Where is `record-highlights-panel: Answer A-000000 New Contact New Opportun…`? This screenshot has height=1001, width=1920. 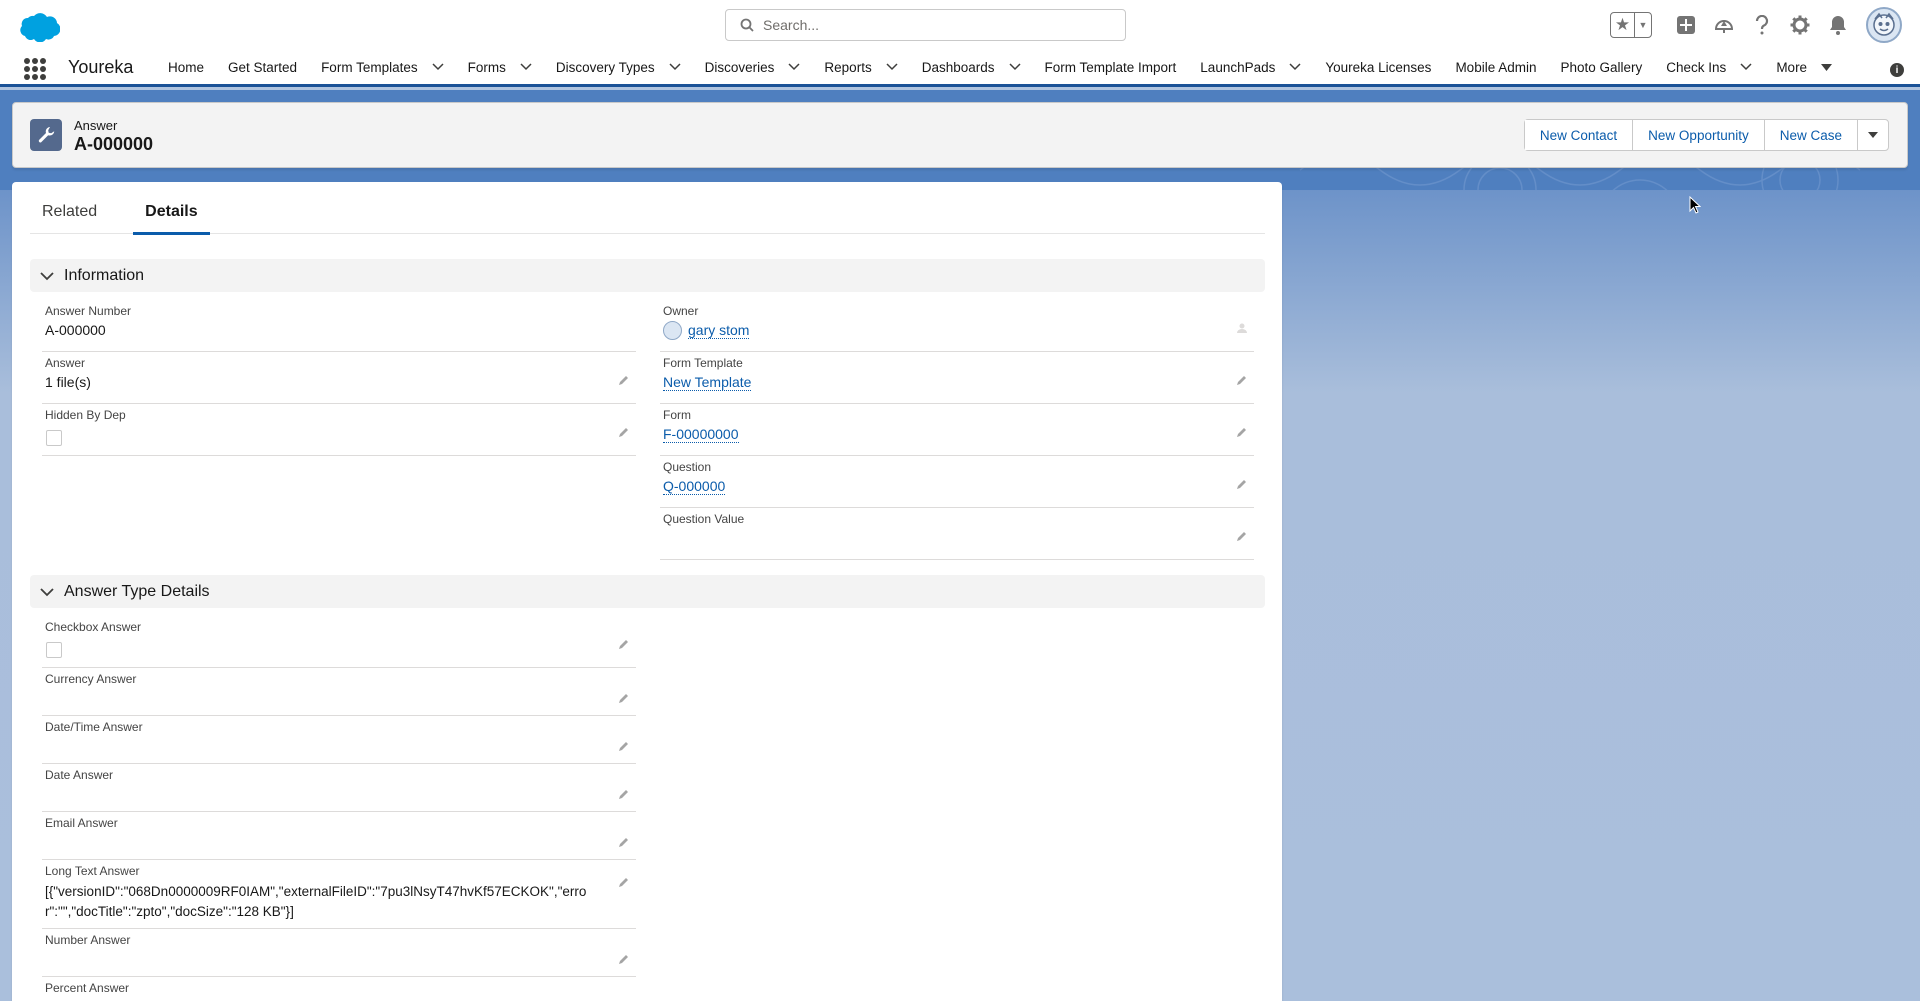
record-highlights-panel: Answer A-000000 New Contact New Opportun… is located at coordinates (960, 135).